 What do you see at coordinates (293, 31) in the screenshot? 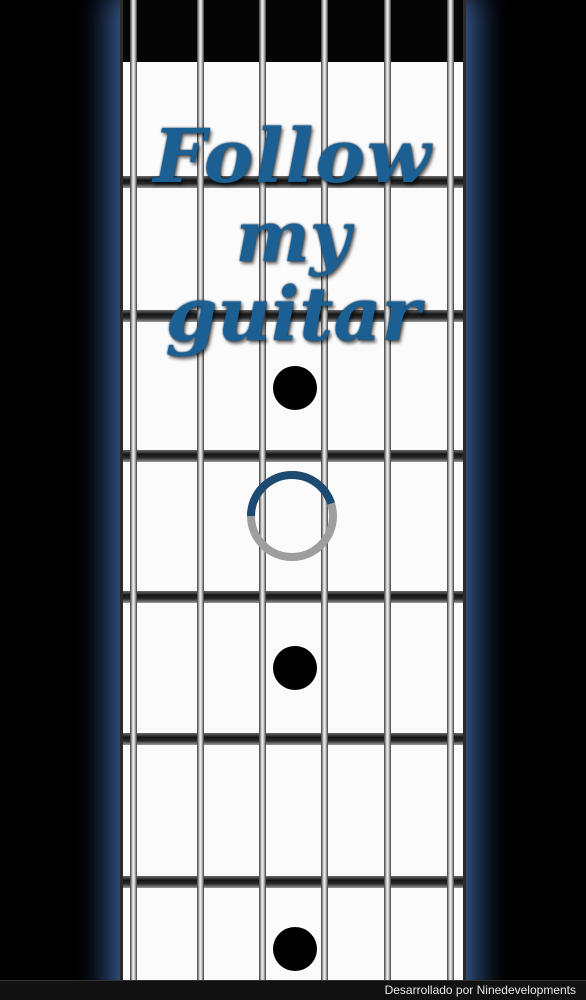
I see `guitar-nut` at bounding box center [293, 31].